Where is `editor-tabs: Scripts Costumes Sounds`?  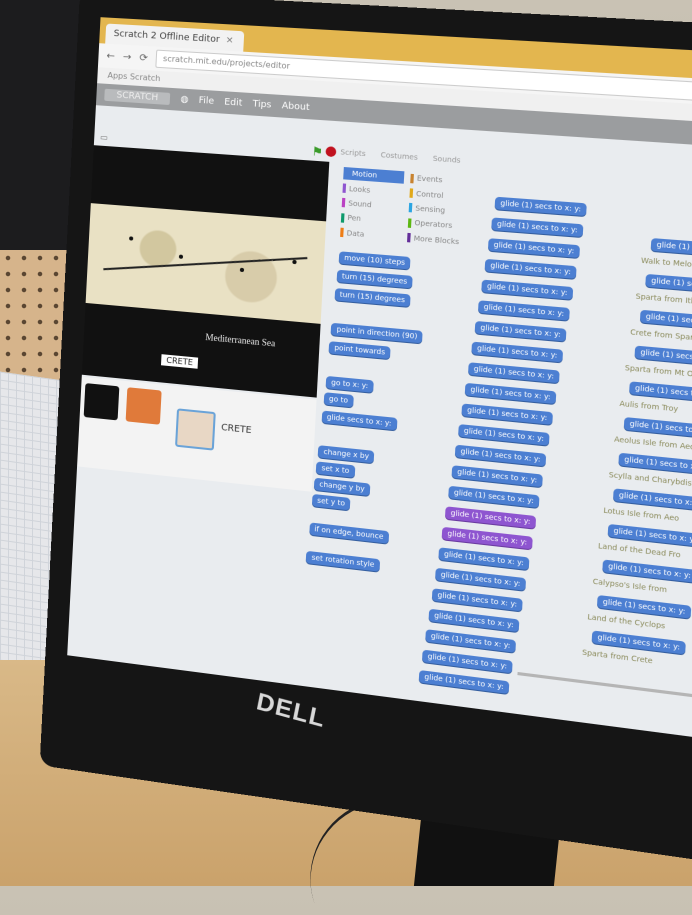
editor-tabs: Scripts Costumes Sounds is located at coordinates (400, 156).